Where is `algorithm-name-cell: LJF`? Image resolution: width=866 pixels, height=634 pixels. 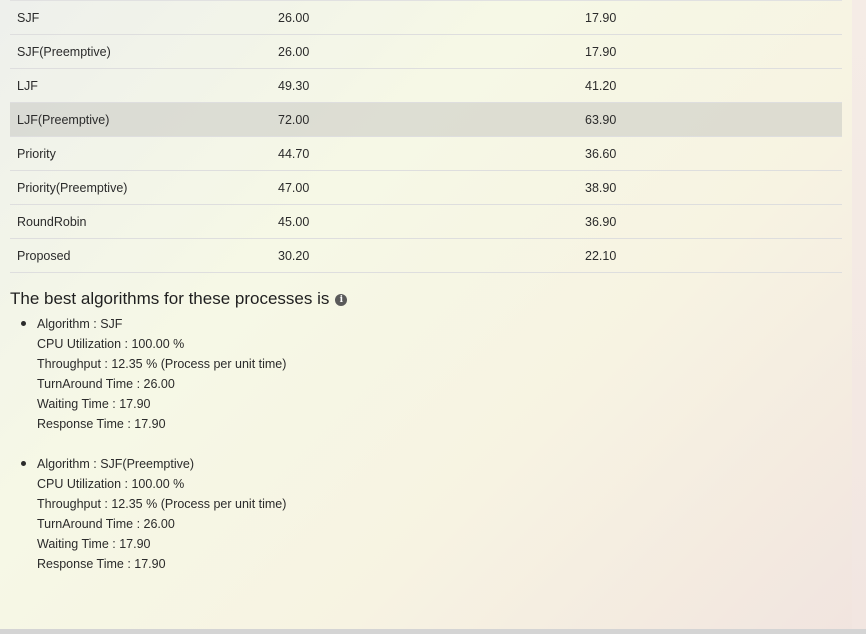
algorithm-name-cell: LJF is located at coordinates (140, 85).